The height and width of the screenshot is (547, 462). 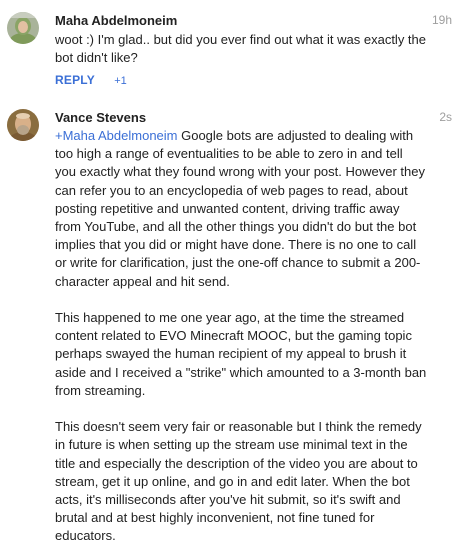 What do you see at coordinates (120, 81) in the screenshot?
I see `plus-one-button: +1` at bounding box center [120, 81].